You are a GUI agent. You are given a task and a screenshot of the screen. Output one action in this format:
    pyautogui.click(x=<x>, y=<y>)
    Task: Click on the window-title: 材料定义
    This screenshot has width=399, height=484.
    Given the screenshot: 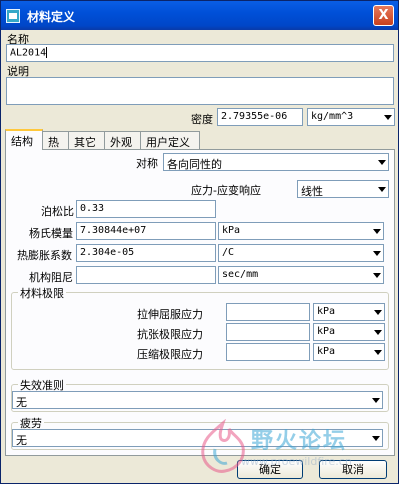 What is the action you would take?
    pyautogui.click(x=51, y=17)
    